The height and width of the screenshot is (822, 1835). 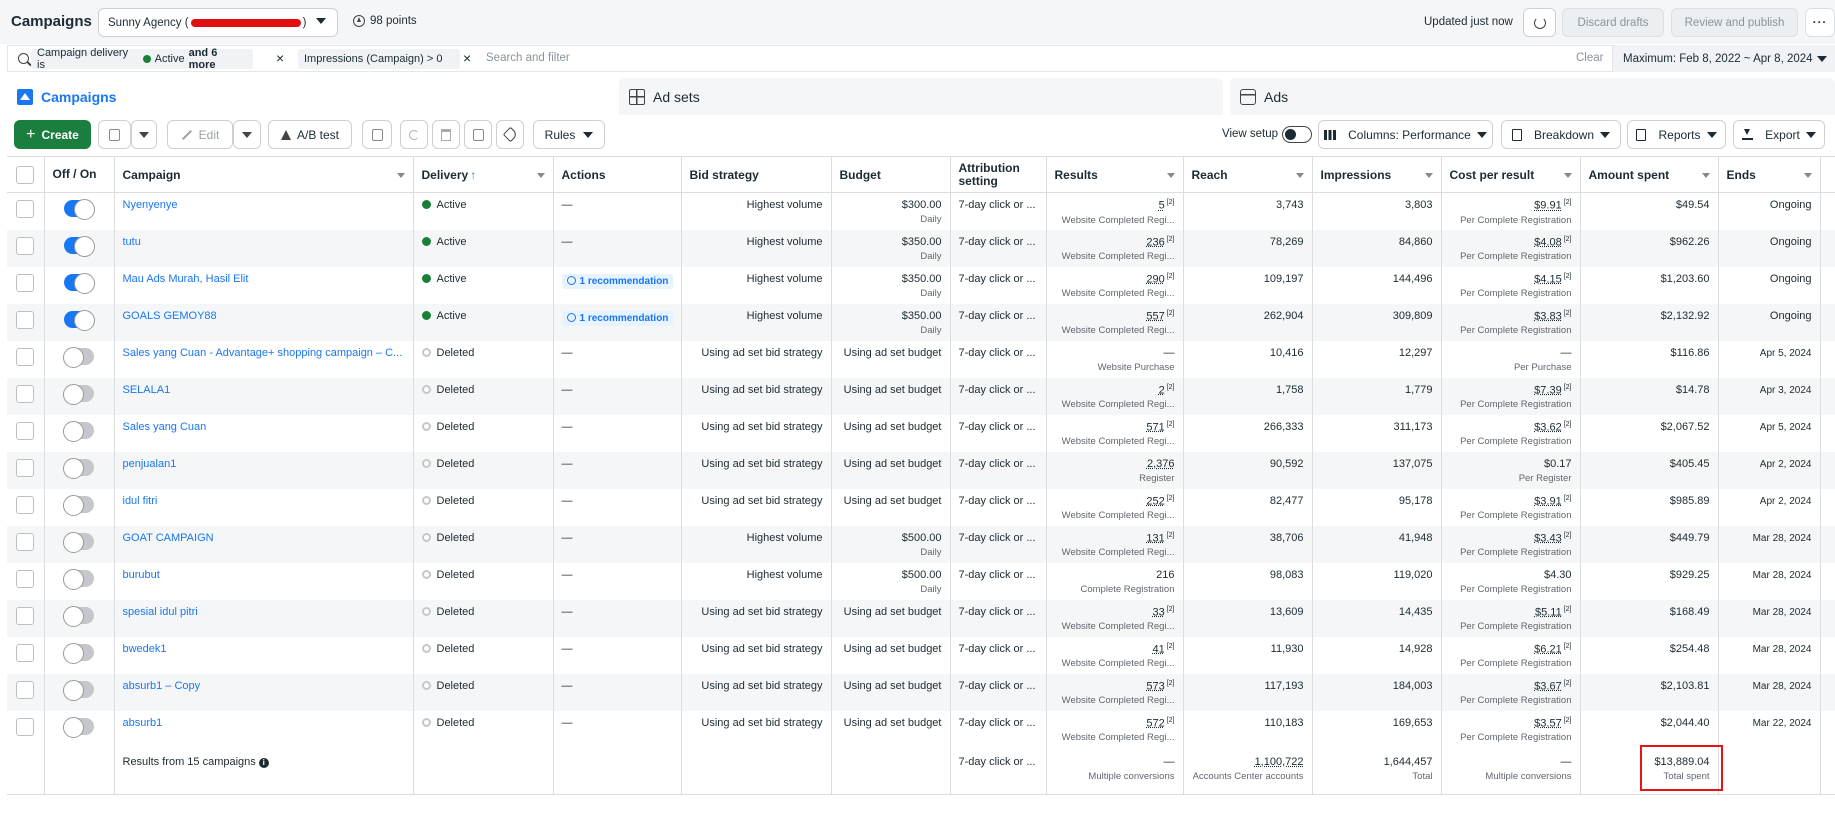 What do you see at coordinates (528, 58) in the screenshot?
I see `search-input: Search and filter` at bounding box center [528, 58].